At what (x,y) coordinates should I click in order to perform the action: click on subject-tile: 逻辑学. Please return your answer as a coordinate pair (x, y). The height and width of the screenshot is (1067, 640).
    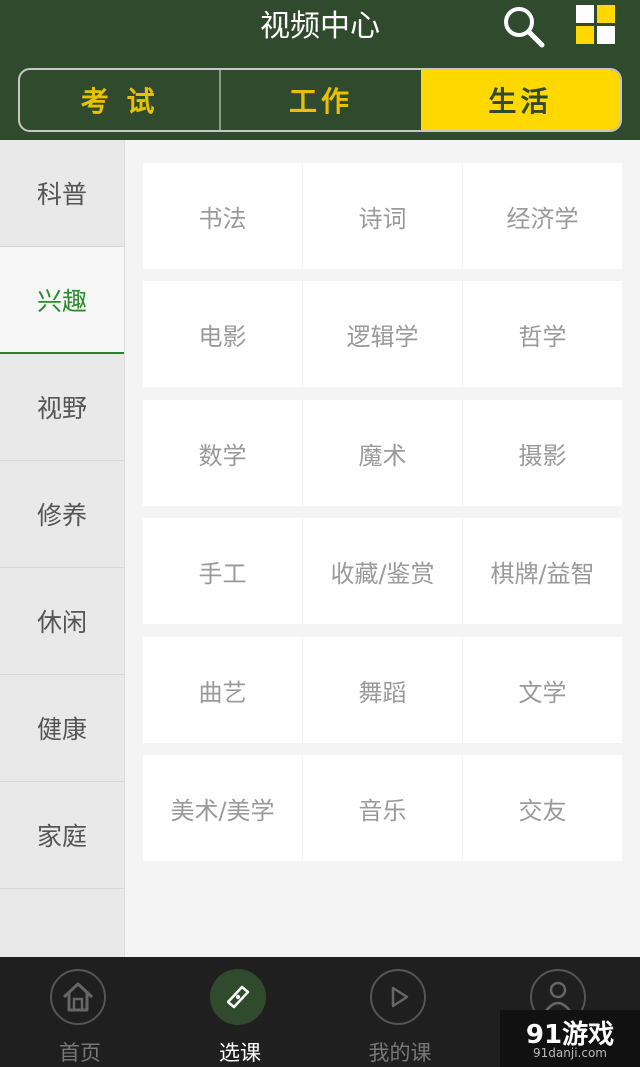
    Looking at the image, I should click on (382, 334).